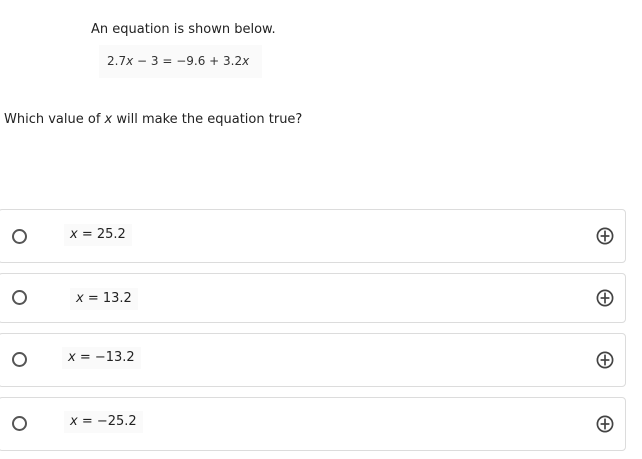  What do you see at coordinates (313, 298) in the screenshot?
I see `answer-choice-2: x = 13.2` at bounding box center [313, 298].